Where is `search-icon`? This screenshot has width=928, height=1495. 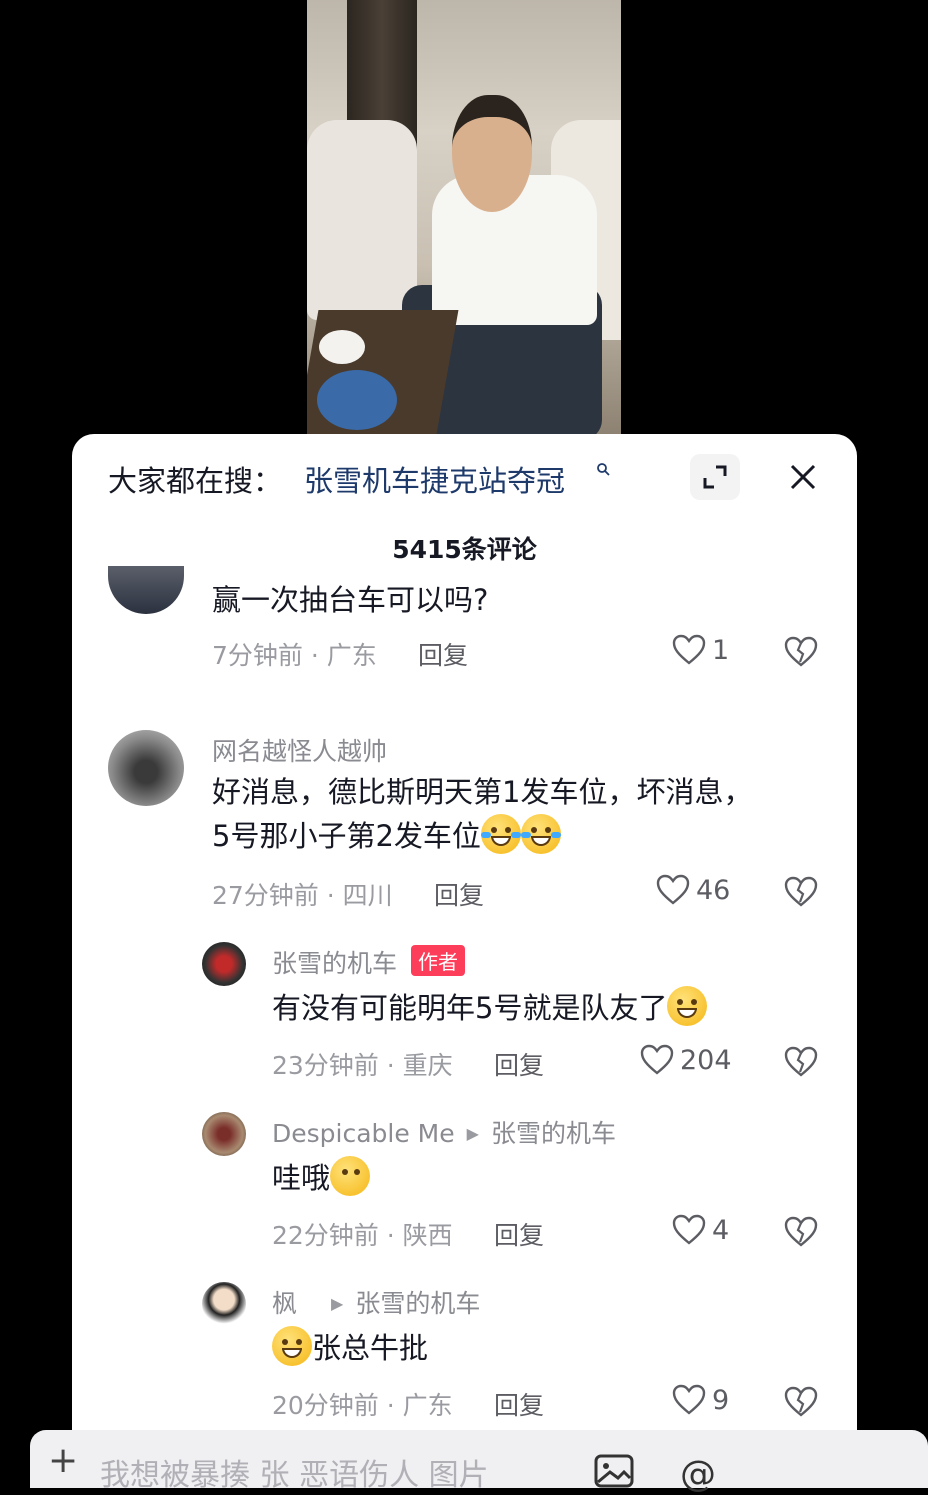 search-icon is located at coordinates (603, 469).